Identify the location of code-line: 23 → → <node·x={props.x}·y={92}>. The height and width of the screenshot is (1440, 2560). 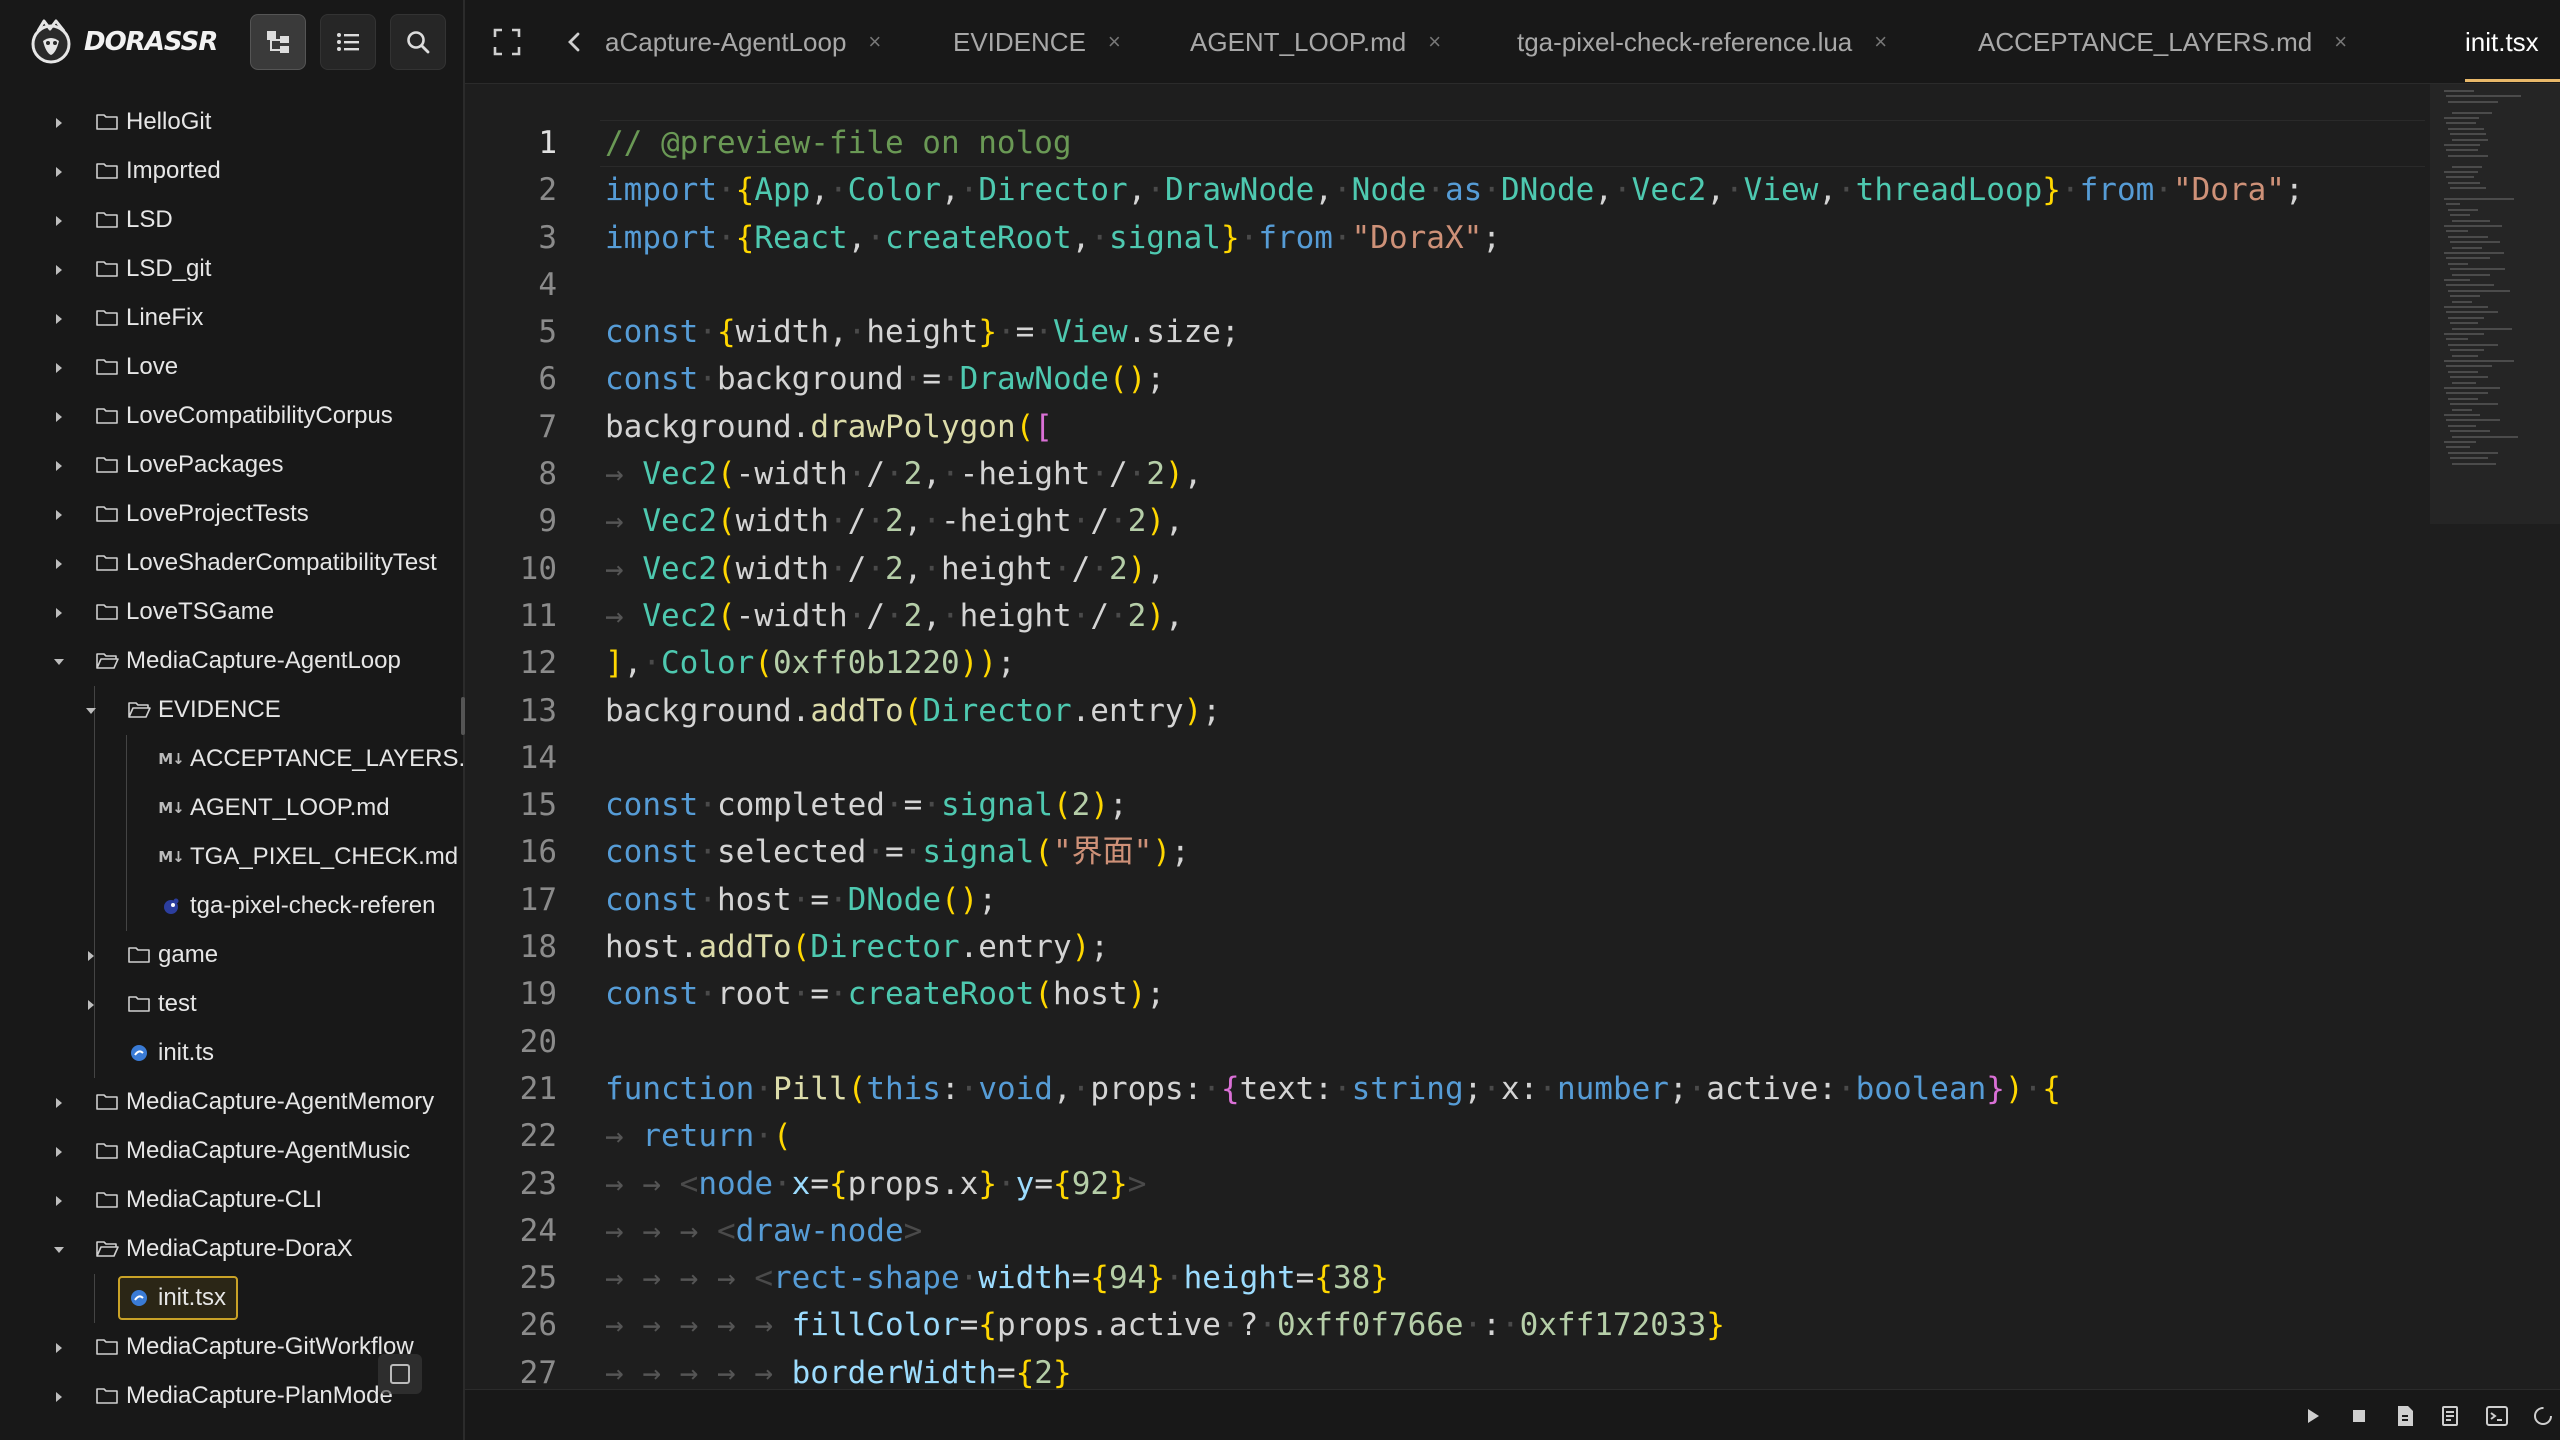
(1445, 1184).